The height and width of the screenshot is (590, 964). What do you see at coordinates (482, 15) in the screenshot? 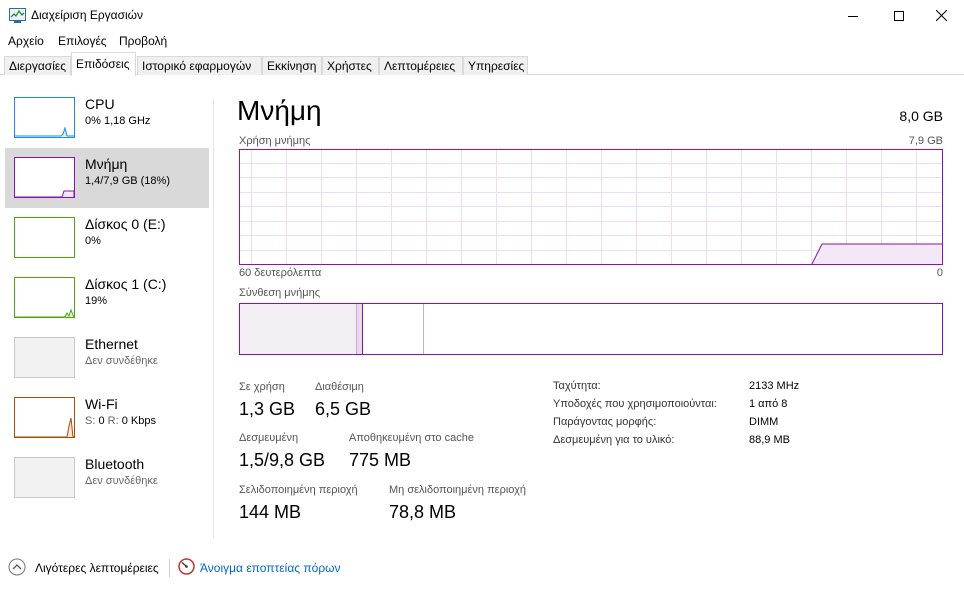
I see `title-bar: Διαχείριση Εργασιών` at bounding box center [482, 15].